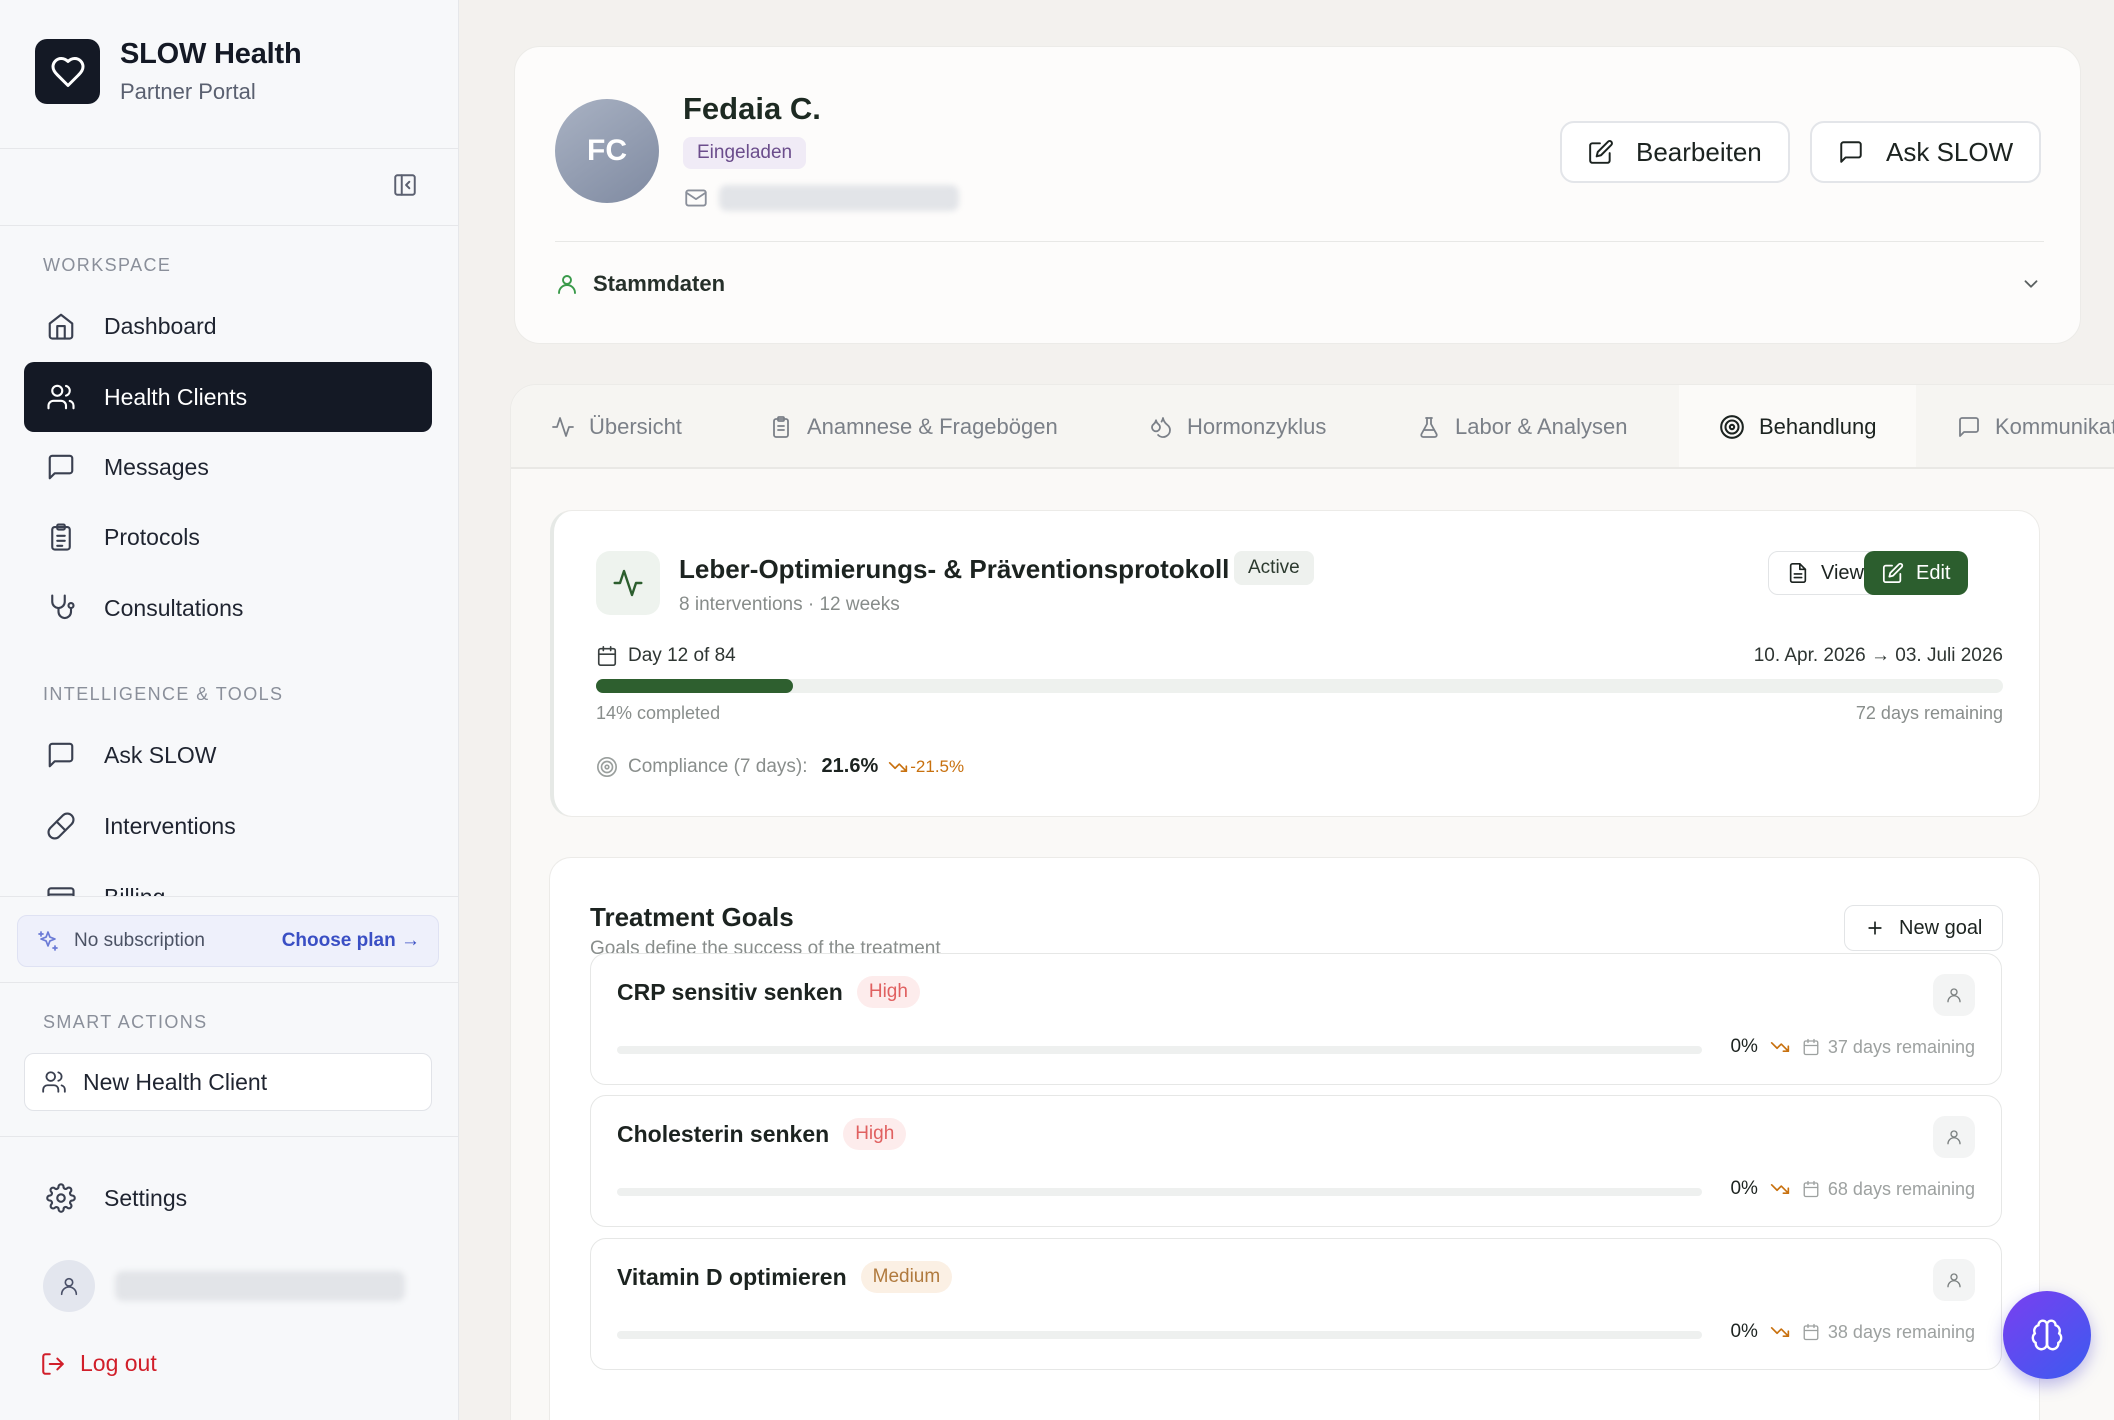  Describe the element at coordinates (762, 1134) in the screenshot. I see `goal-name: Cholesterin senken High` at that location.